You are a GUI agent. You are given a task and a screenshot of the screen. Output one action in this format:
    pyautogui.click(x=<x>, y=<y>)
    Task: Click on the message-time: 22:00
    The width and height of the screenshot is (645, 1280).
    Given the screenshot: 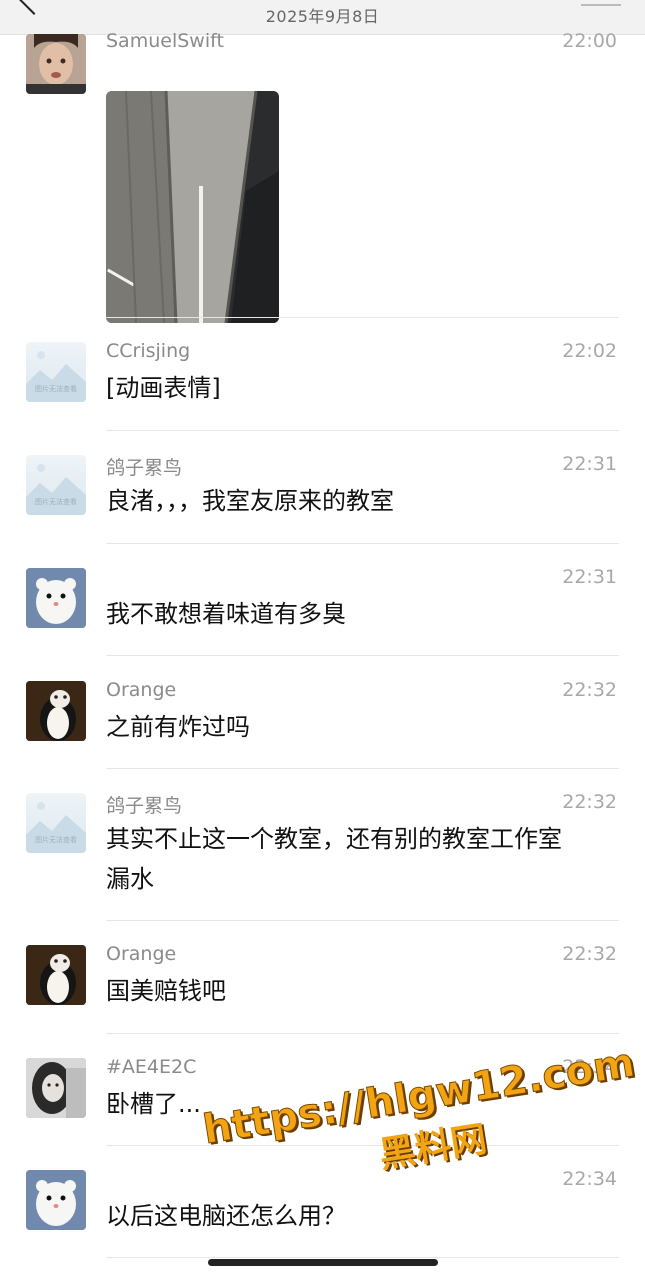 What is the action you would take?
    pyautogui.click(x=589, y=41)
    